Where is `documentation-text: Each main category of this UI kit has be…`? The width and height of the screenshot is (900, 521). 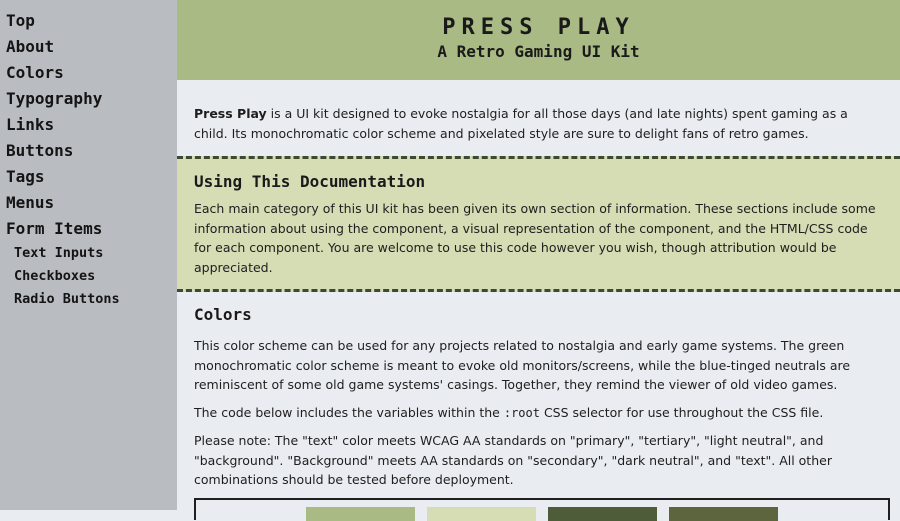 documentation-text: Each main category of this UI kit has be… is located at coordinates (535, 238).